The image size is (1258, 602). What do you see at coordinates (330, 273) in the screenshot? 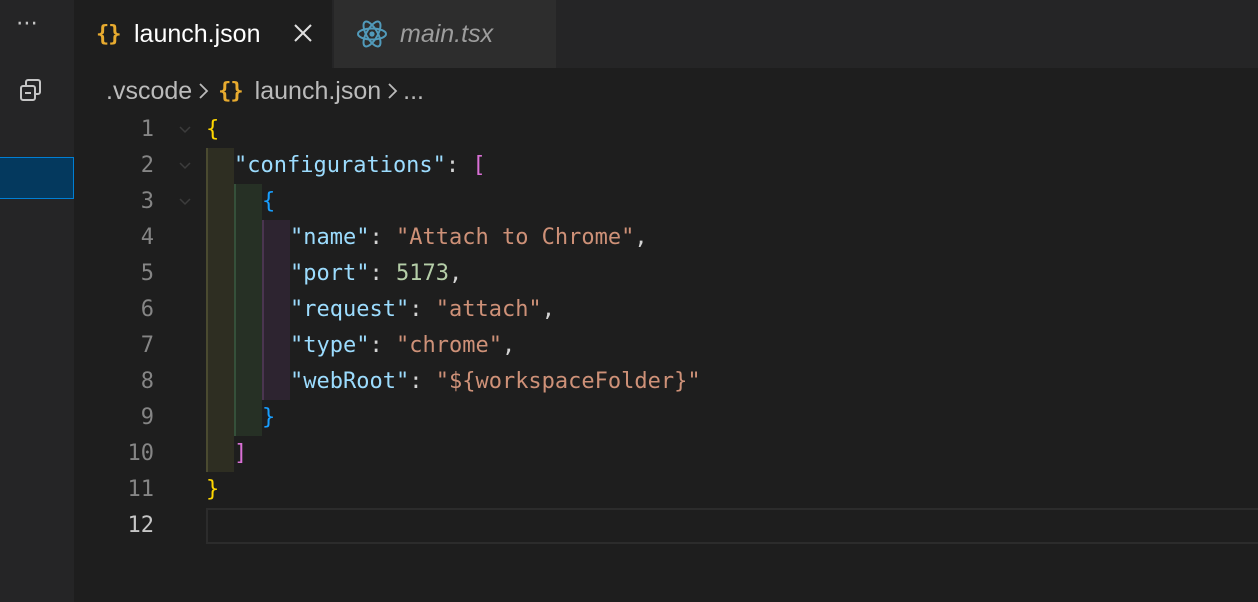
I see `json-key: "port"` at bounding box center [330, 273].